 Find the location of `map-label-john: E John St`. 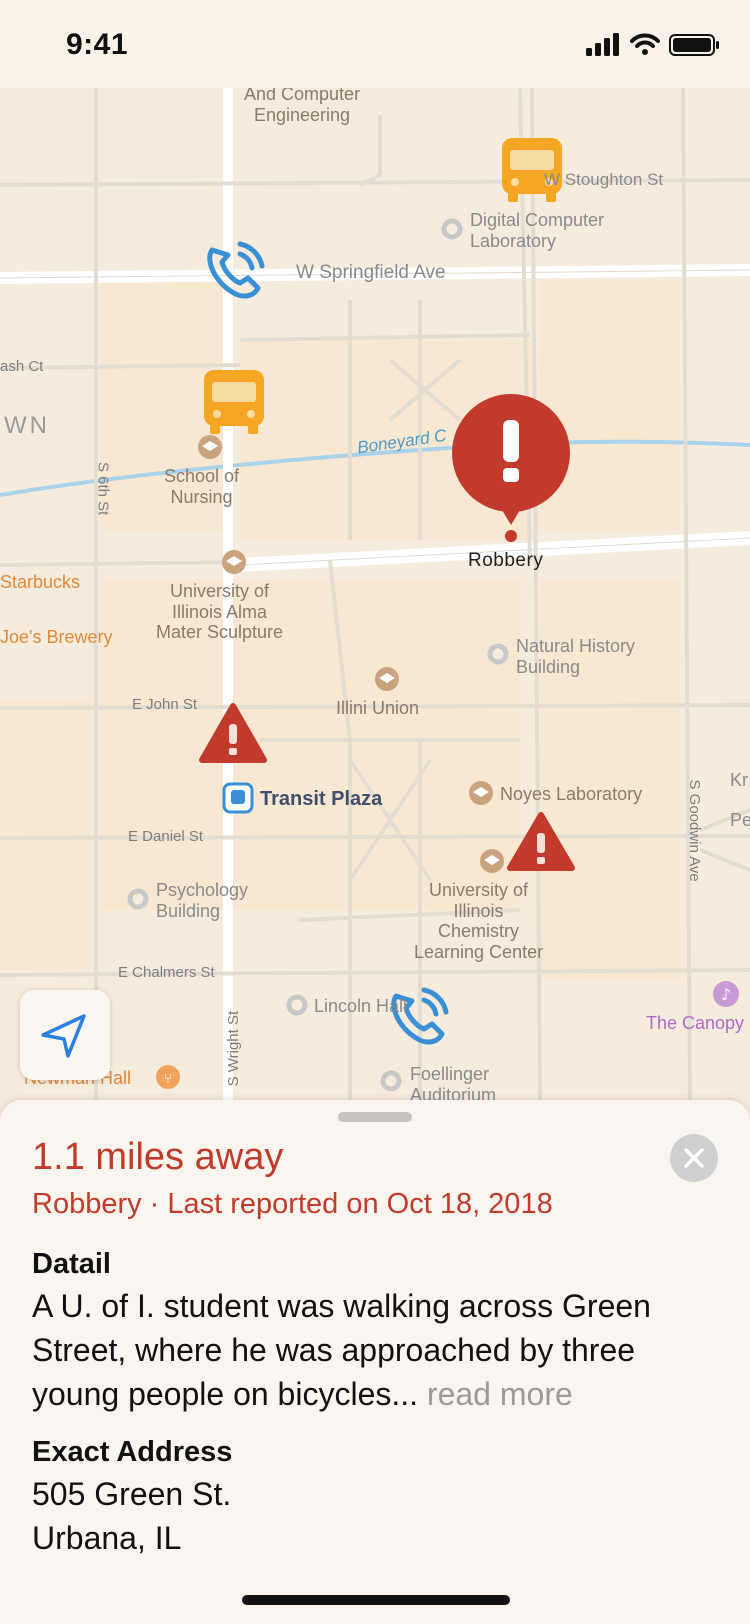

map-label-john: E John St is located at coordinates (165, 704).